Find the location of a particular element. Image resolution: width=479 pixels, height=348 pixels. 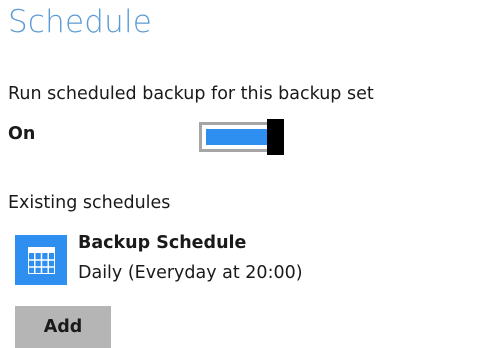

existing-schedules-label: Existing schedules is located at coordinates (89, 203).